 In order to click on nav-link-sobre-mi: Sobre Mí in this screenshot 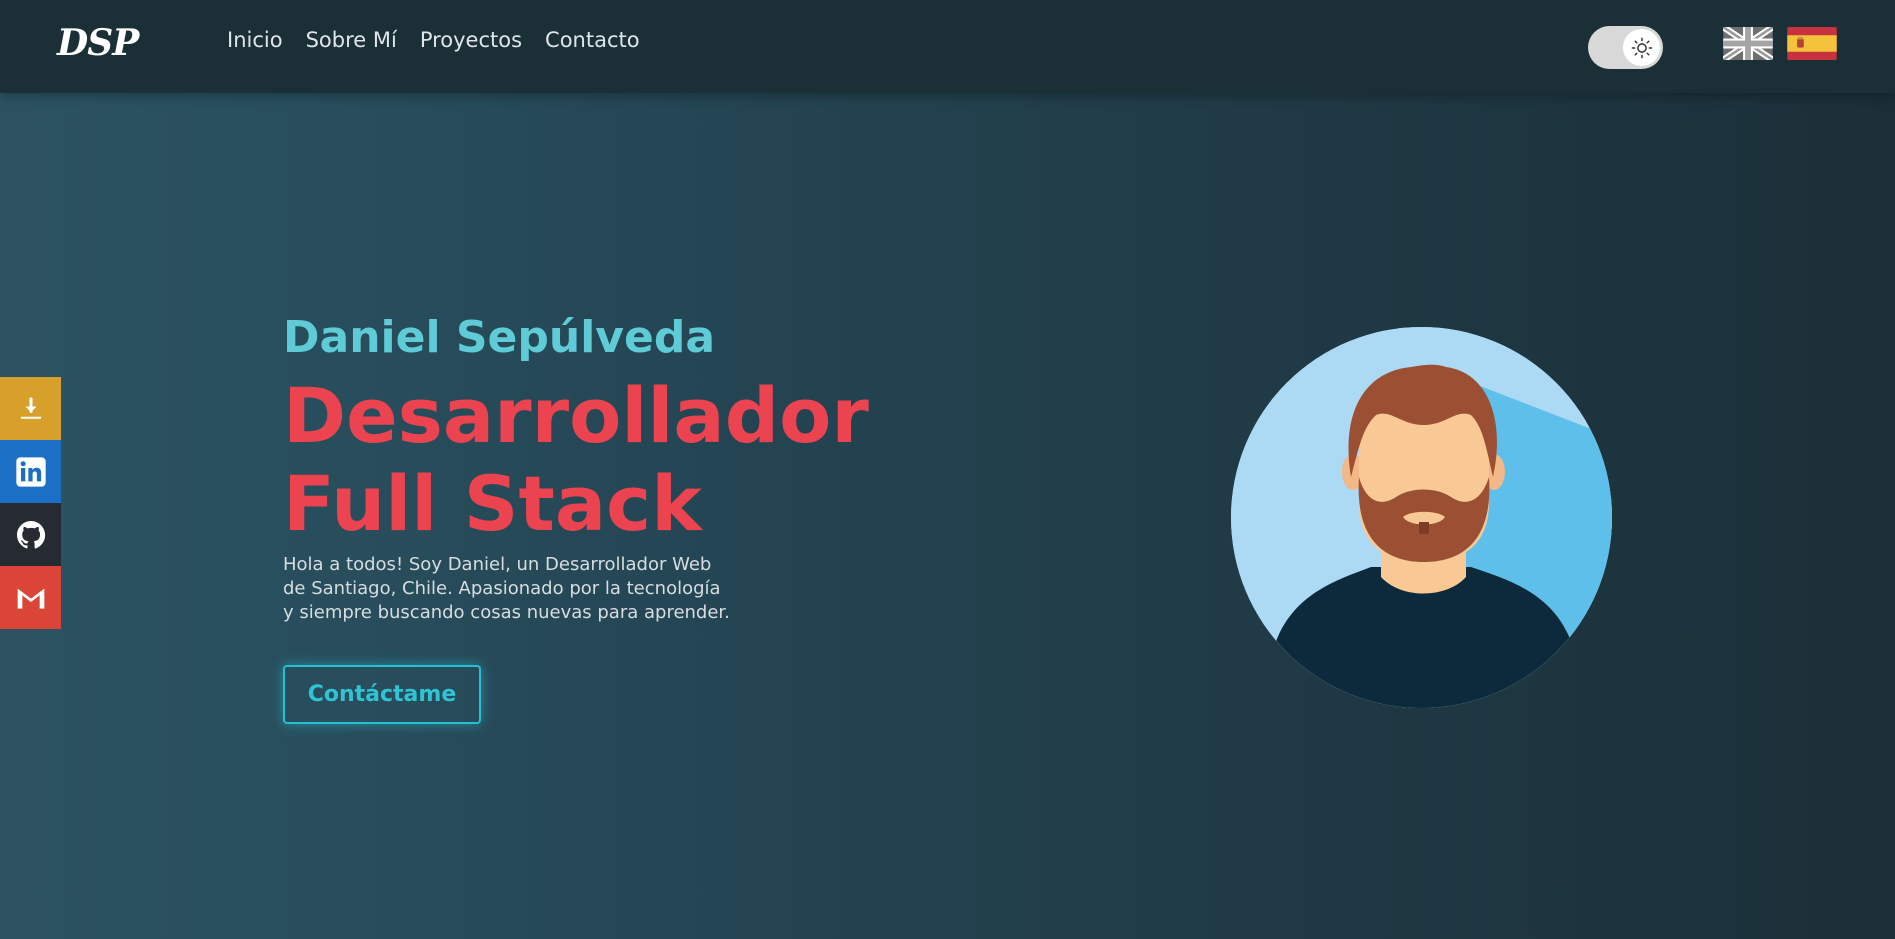, I will do `click(351, 40)`.